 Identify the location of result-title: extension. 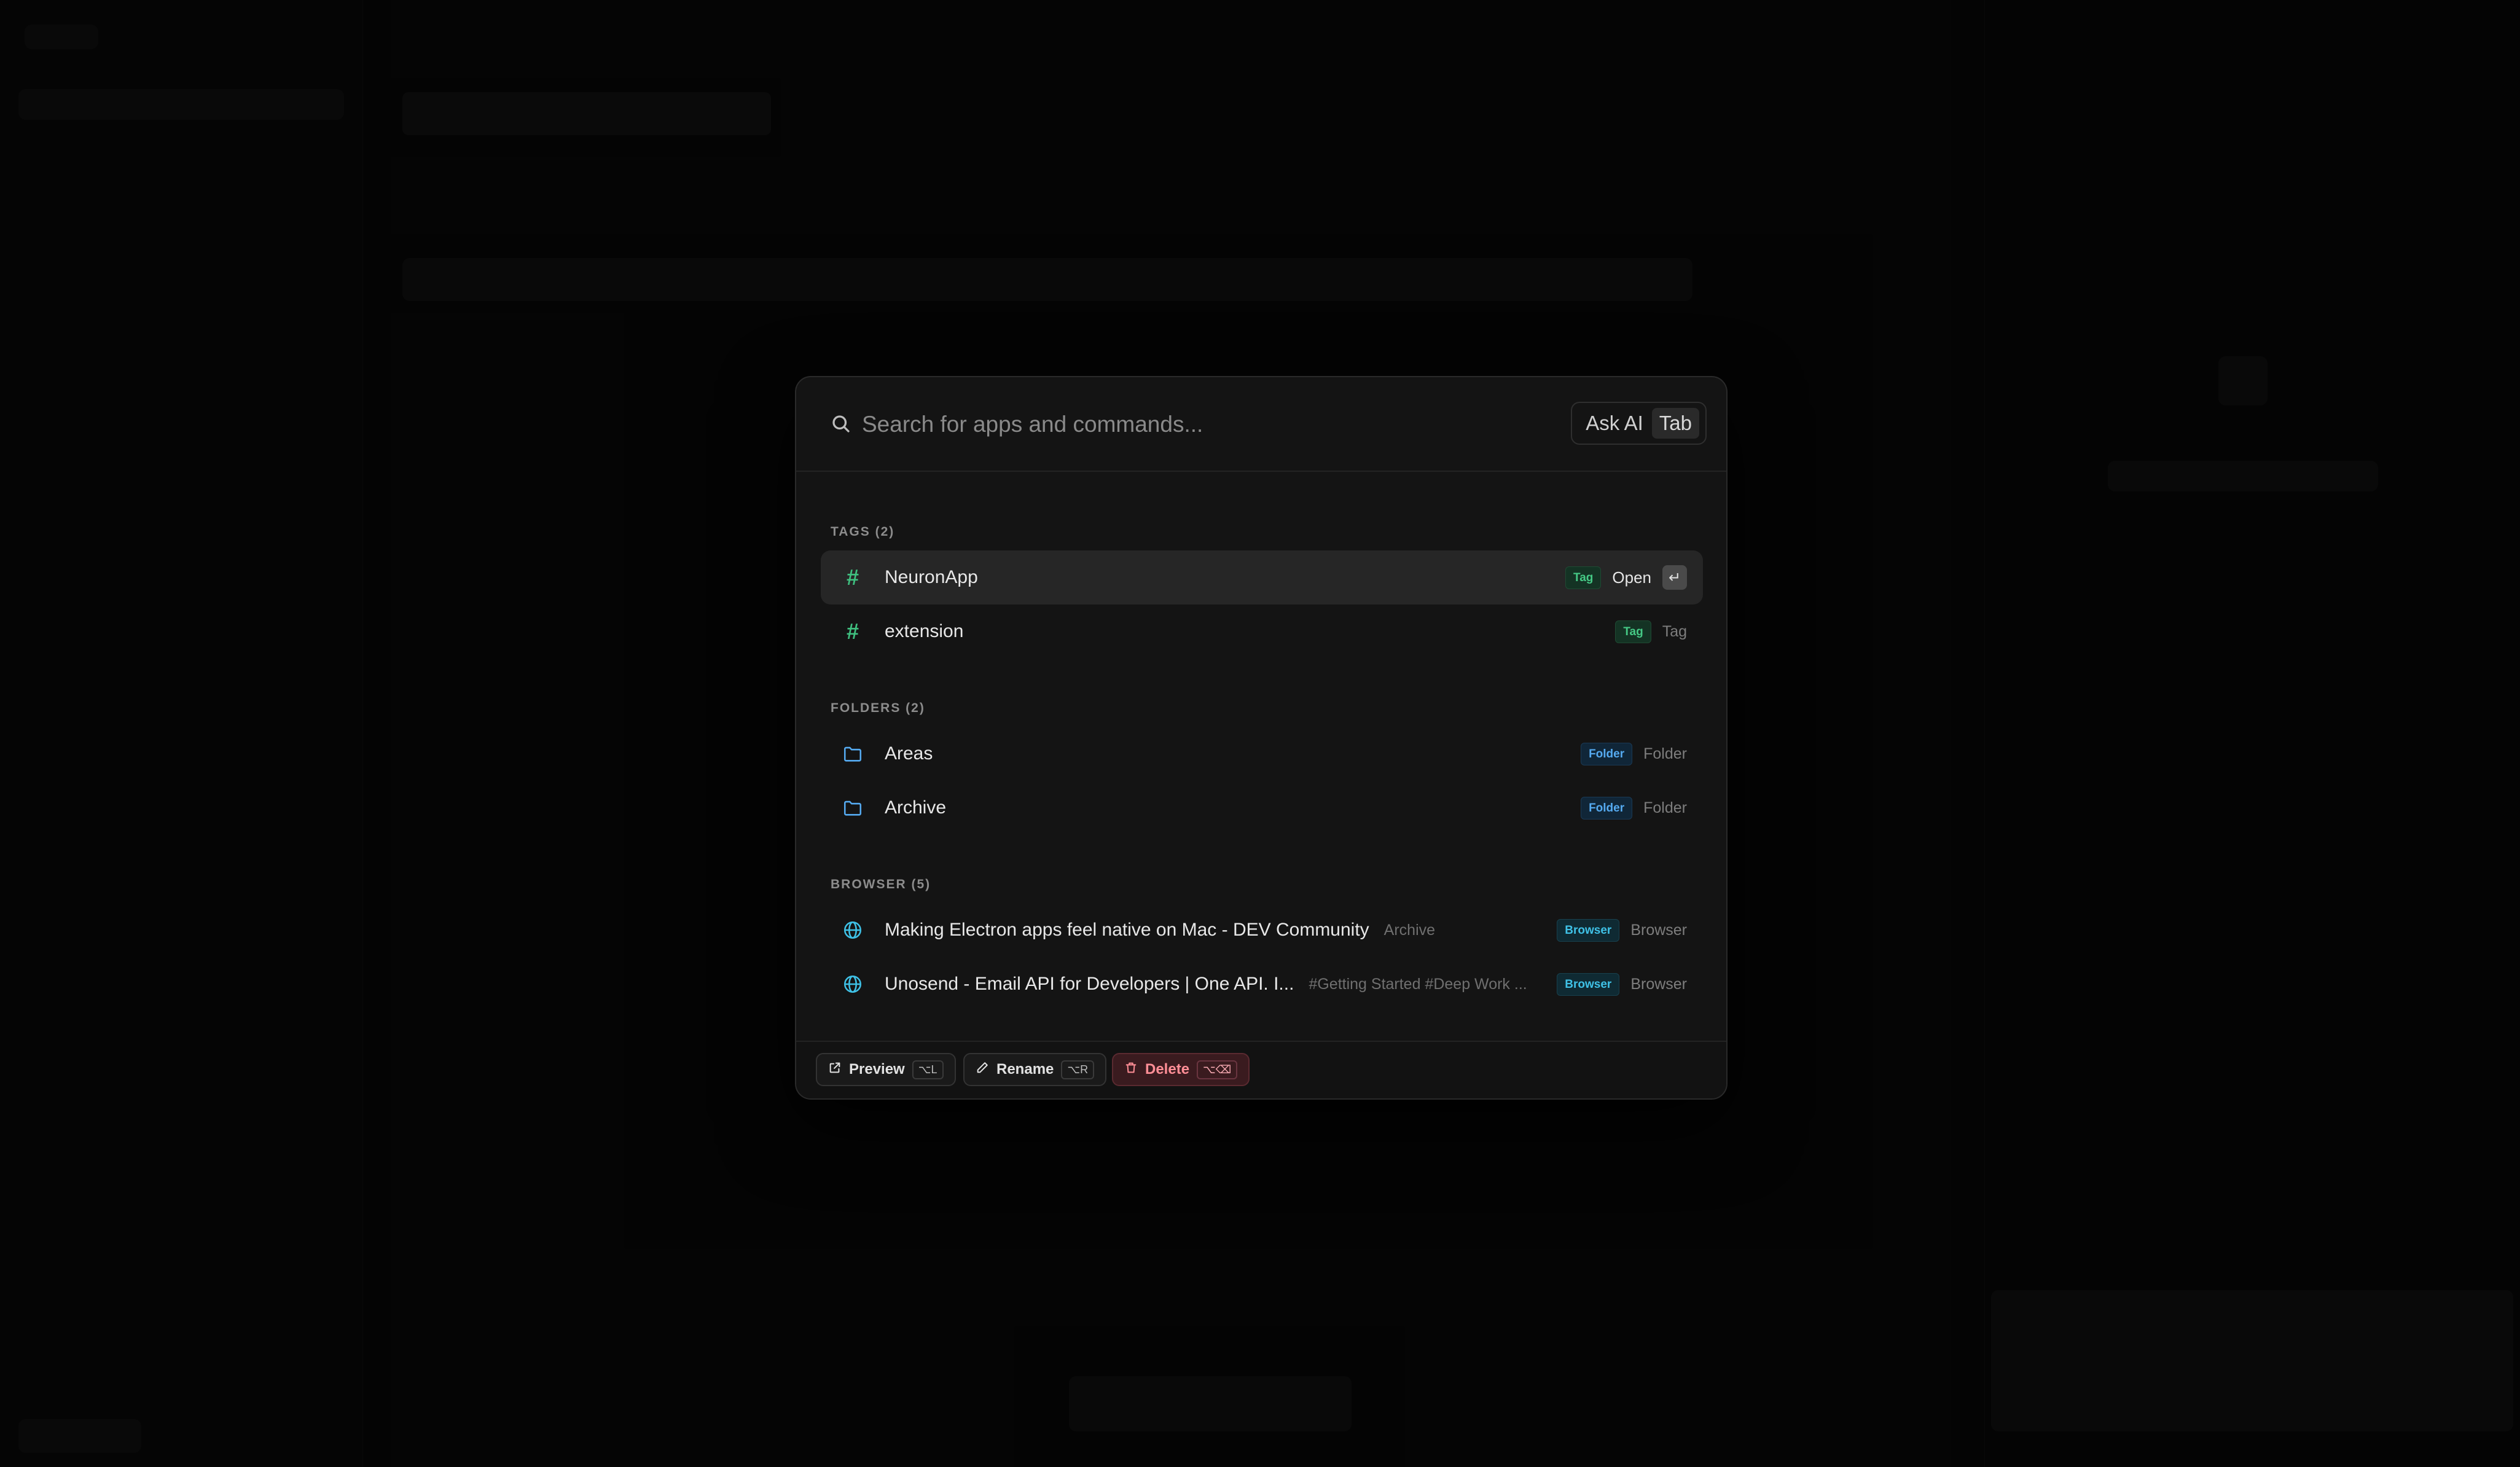
(924, 631).